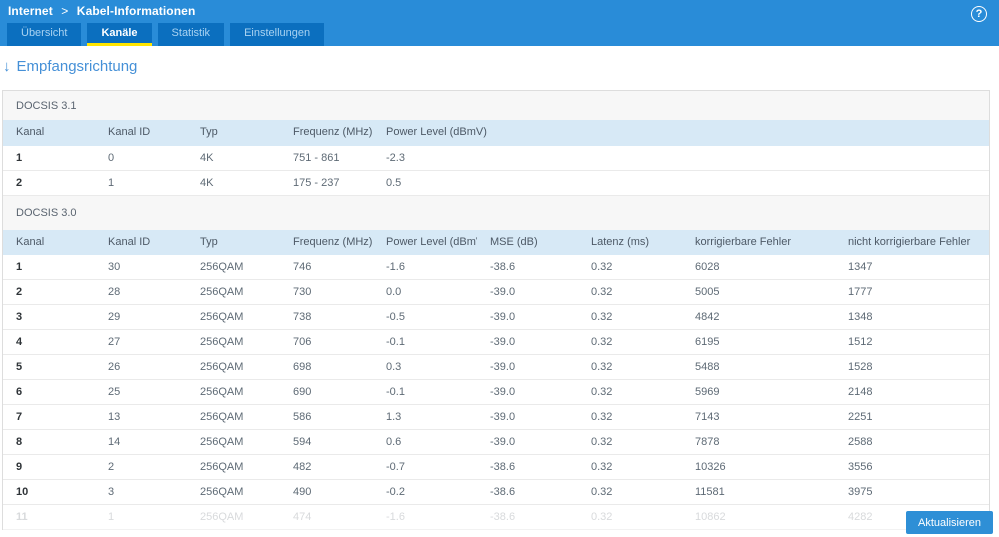 The width and height of the screenshot is (999, 537). I want to click on tab-label: Einstellungen, so click(277, 33).